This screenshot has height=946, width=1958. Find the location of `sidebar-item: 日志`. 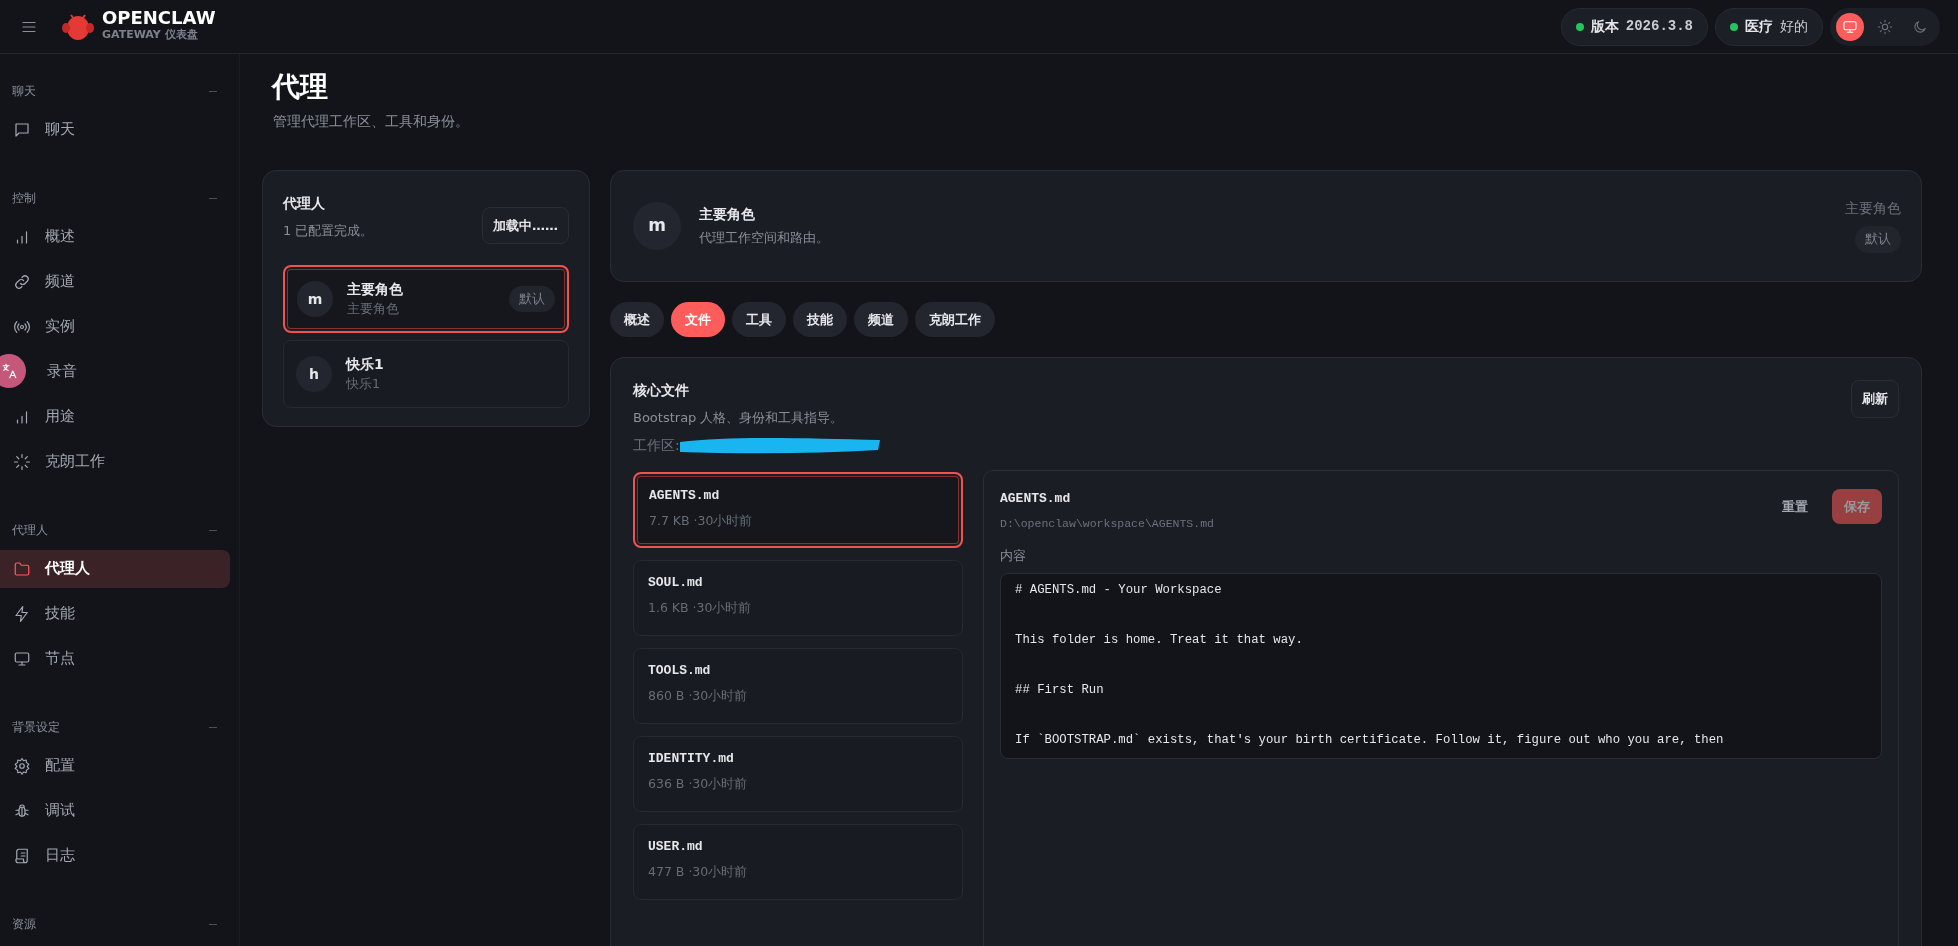

sidebar-item: 日志 is located at coordinates (115, 856).